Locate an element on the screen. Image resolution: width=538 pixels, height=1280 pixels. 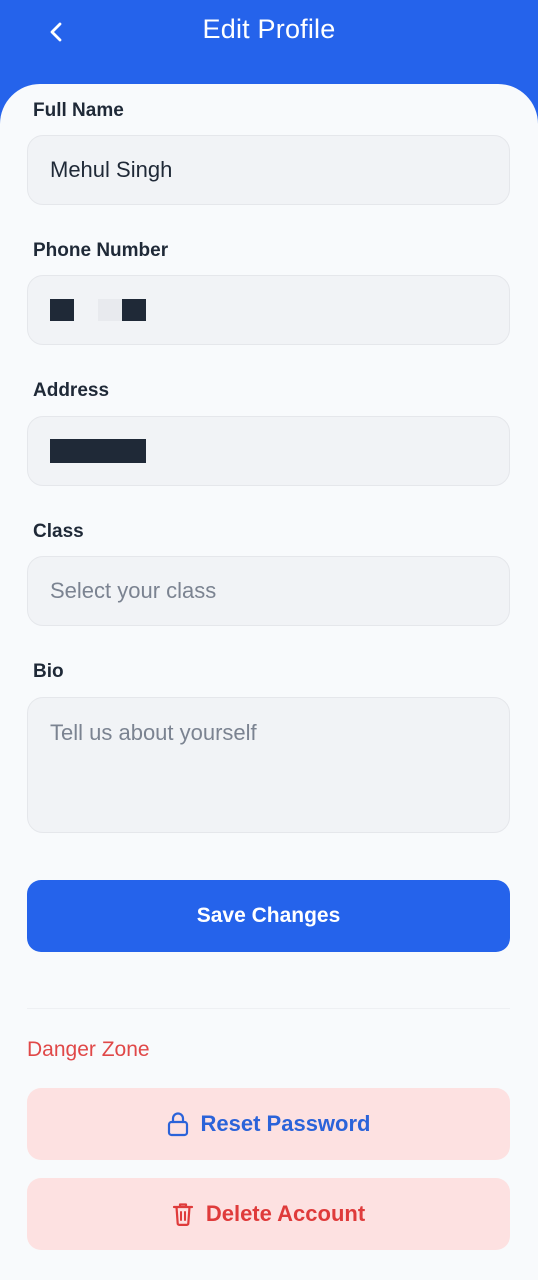
save-changes-label: Save Changes is located at coordinates (268, 915).